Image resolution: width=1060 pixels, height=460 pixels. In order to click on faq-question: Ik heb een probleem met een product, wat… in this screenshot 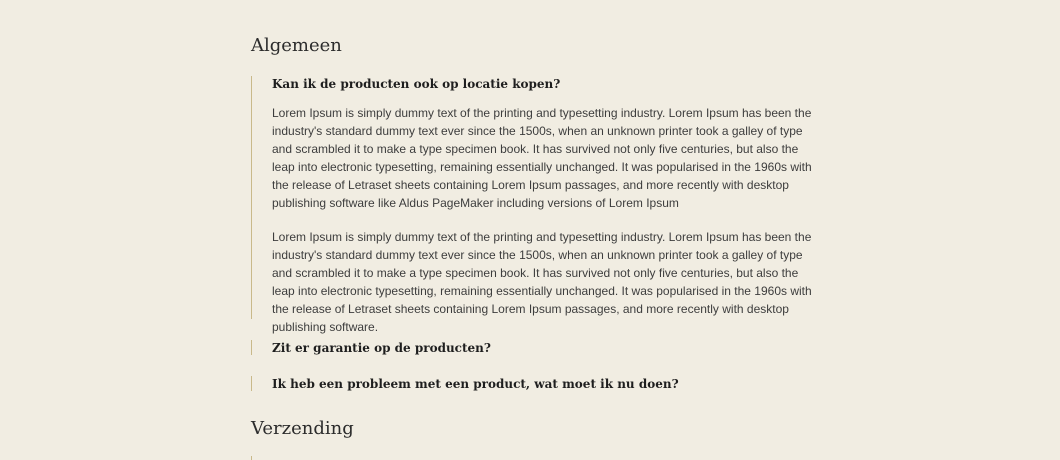, I will do `click(542, 384)`.